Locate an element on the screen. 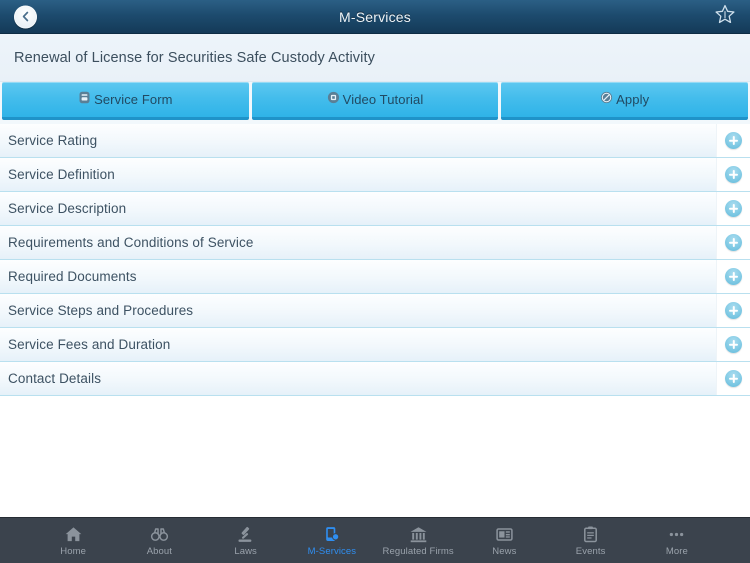 Image resolution: width=750 pixels, height=563 pixels. list-item: Service Steps and Procedures is located at coordinates (375, 311).